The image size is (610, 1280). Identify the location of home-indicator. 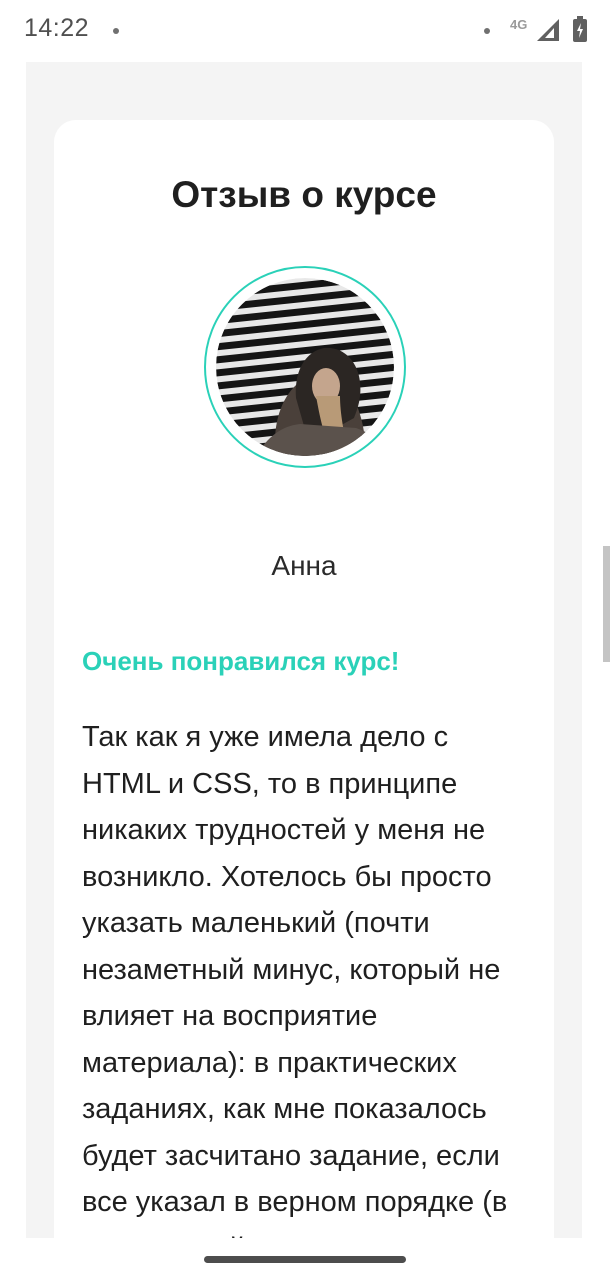
(305, 1259).